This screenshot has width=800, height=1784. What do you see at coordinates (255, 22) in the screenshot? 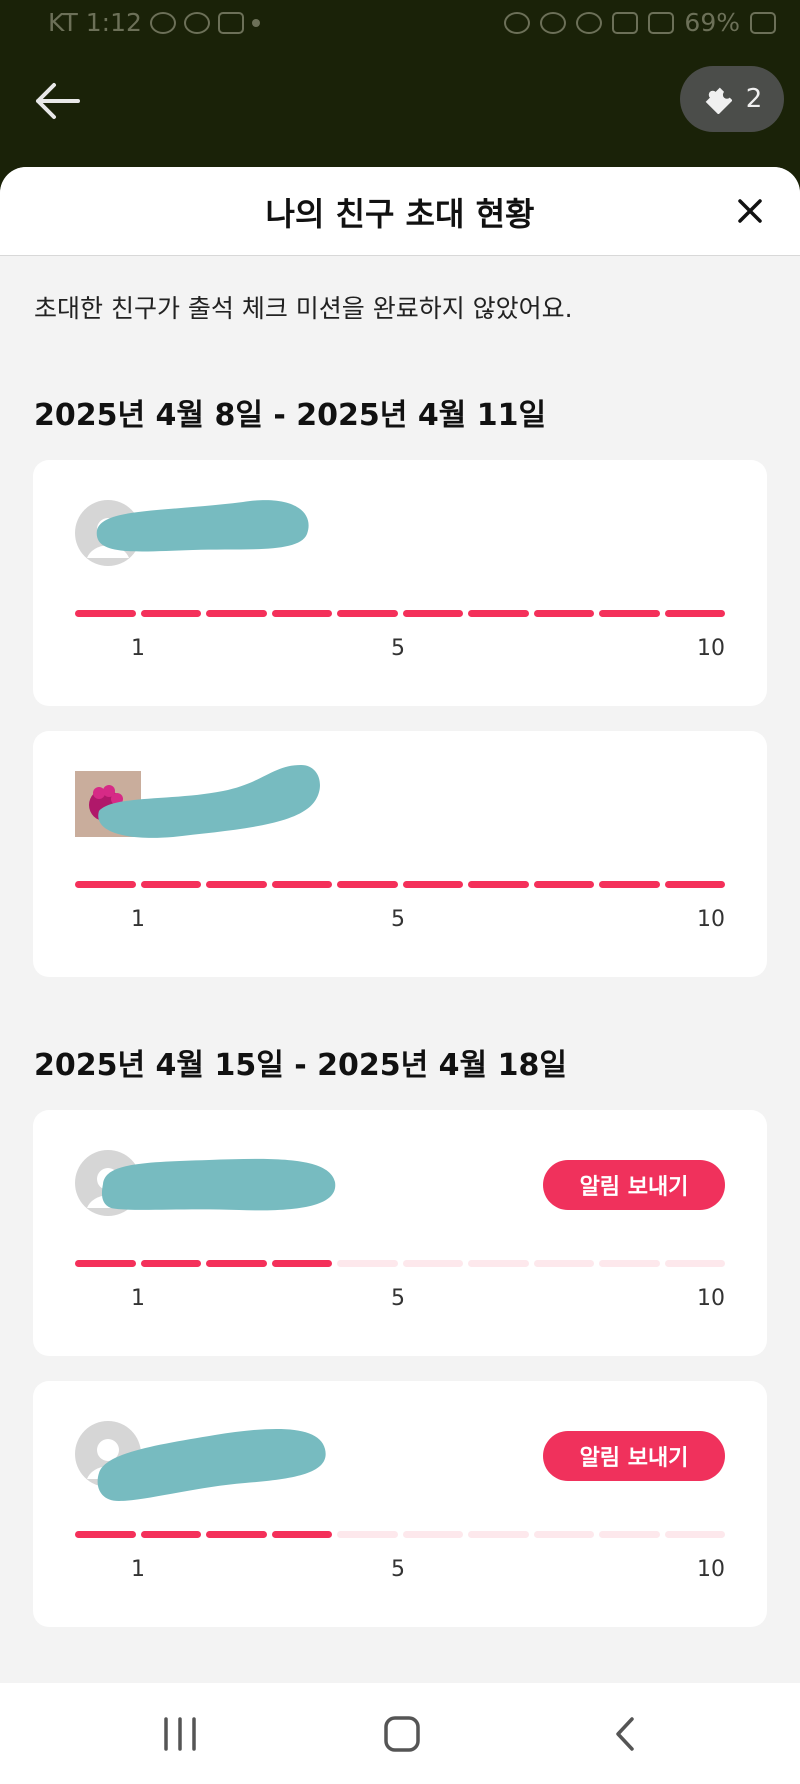
I see `more-notifications-icon` at bounding box center [255, 22].